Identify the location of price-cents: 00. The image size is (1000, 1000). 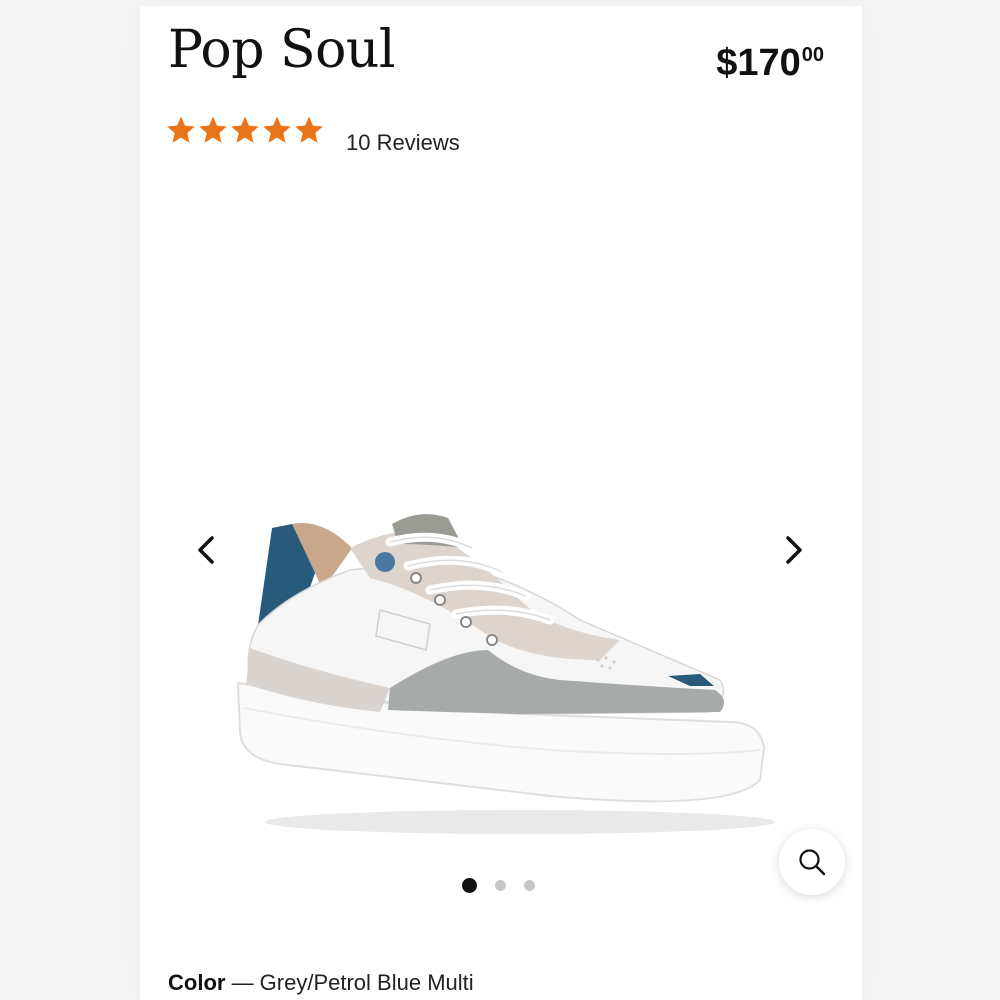
(812, 55).